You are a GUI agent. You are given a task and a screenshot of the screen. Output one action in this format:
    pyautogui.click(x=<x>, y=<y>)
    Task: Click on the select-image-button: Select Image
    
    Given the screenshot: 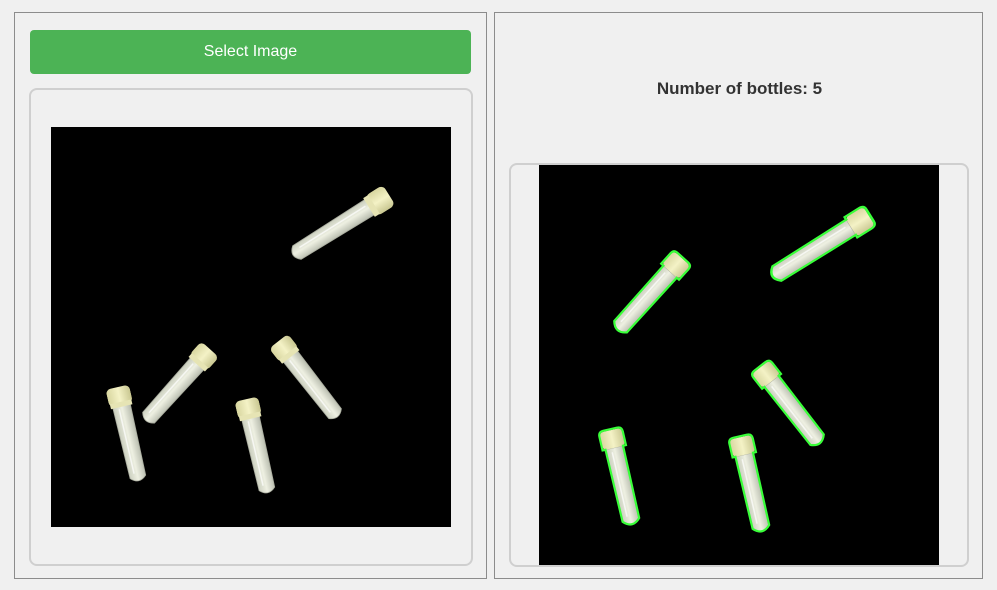 What is the action you would take?
    pyautogui.click(x=250, y=52)
    